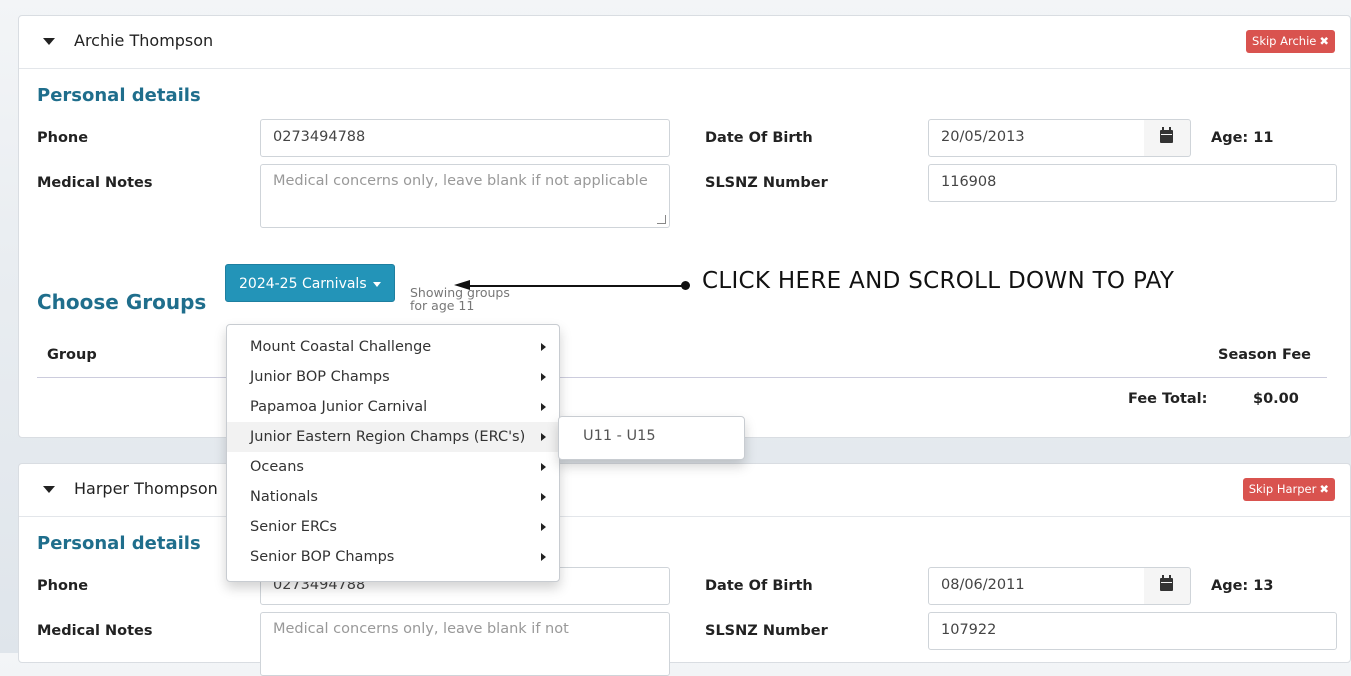 The image size is (1351, 676). I want to click on menu-item-label: Junior BOP Champs, so click(320, 377).